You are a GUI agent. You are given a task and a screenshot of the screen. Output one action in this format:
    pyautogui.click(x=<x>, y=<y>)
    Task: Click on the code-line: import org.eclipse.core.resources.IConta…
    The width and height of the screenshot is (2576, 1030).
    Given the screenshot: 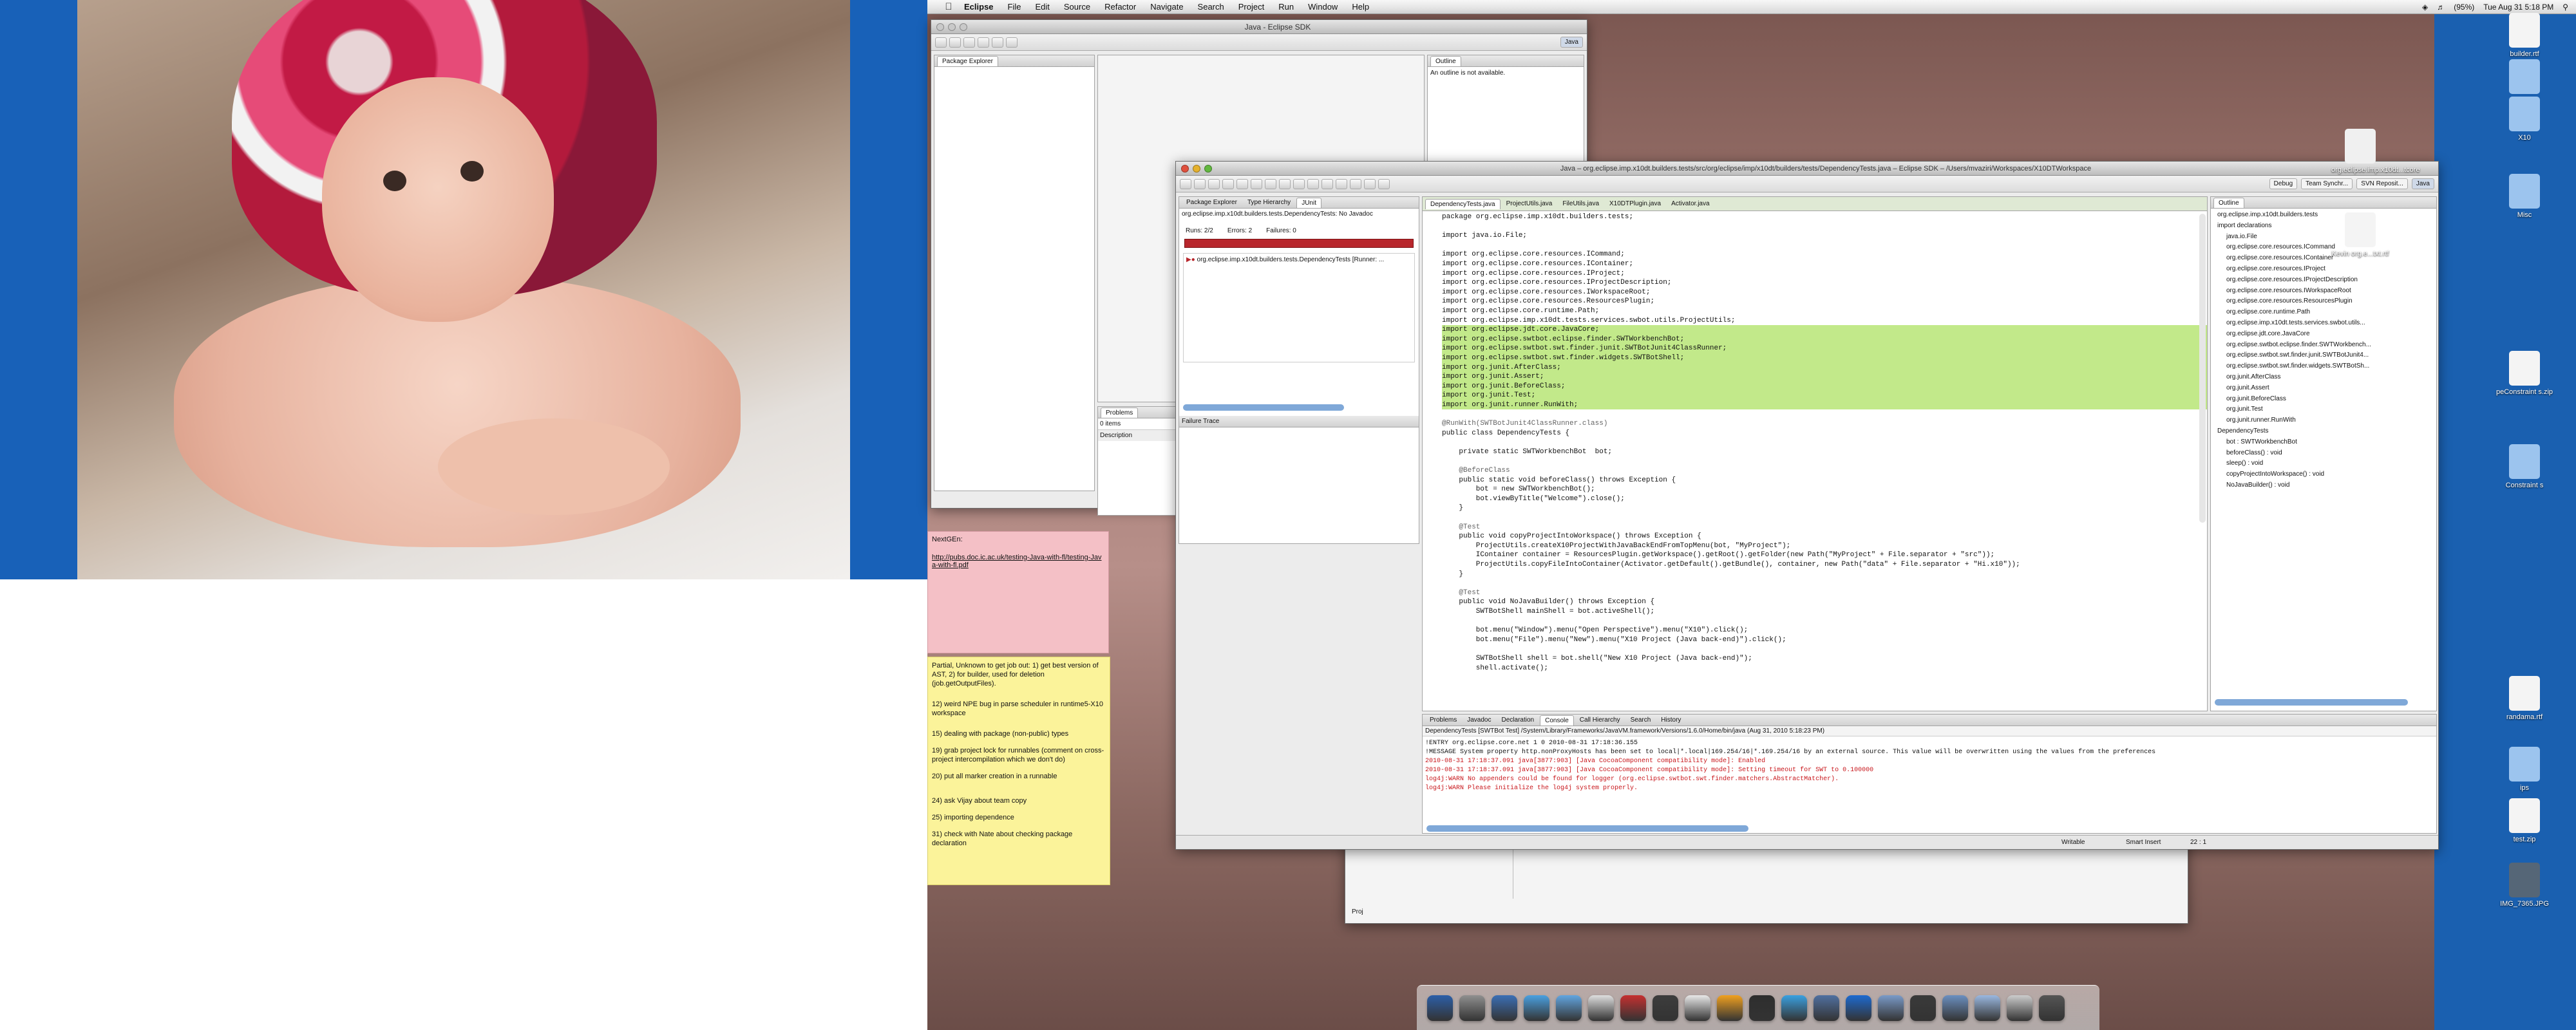 What is the action you would take?
    pyautogui.click(x=1824, y=264)
    